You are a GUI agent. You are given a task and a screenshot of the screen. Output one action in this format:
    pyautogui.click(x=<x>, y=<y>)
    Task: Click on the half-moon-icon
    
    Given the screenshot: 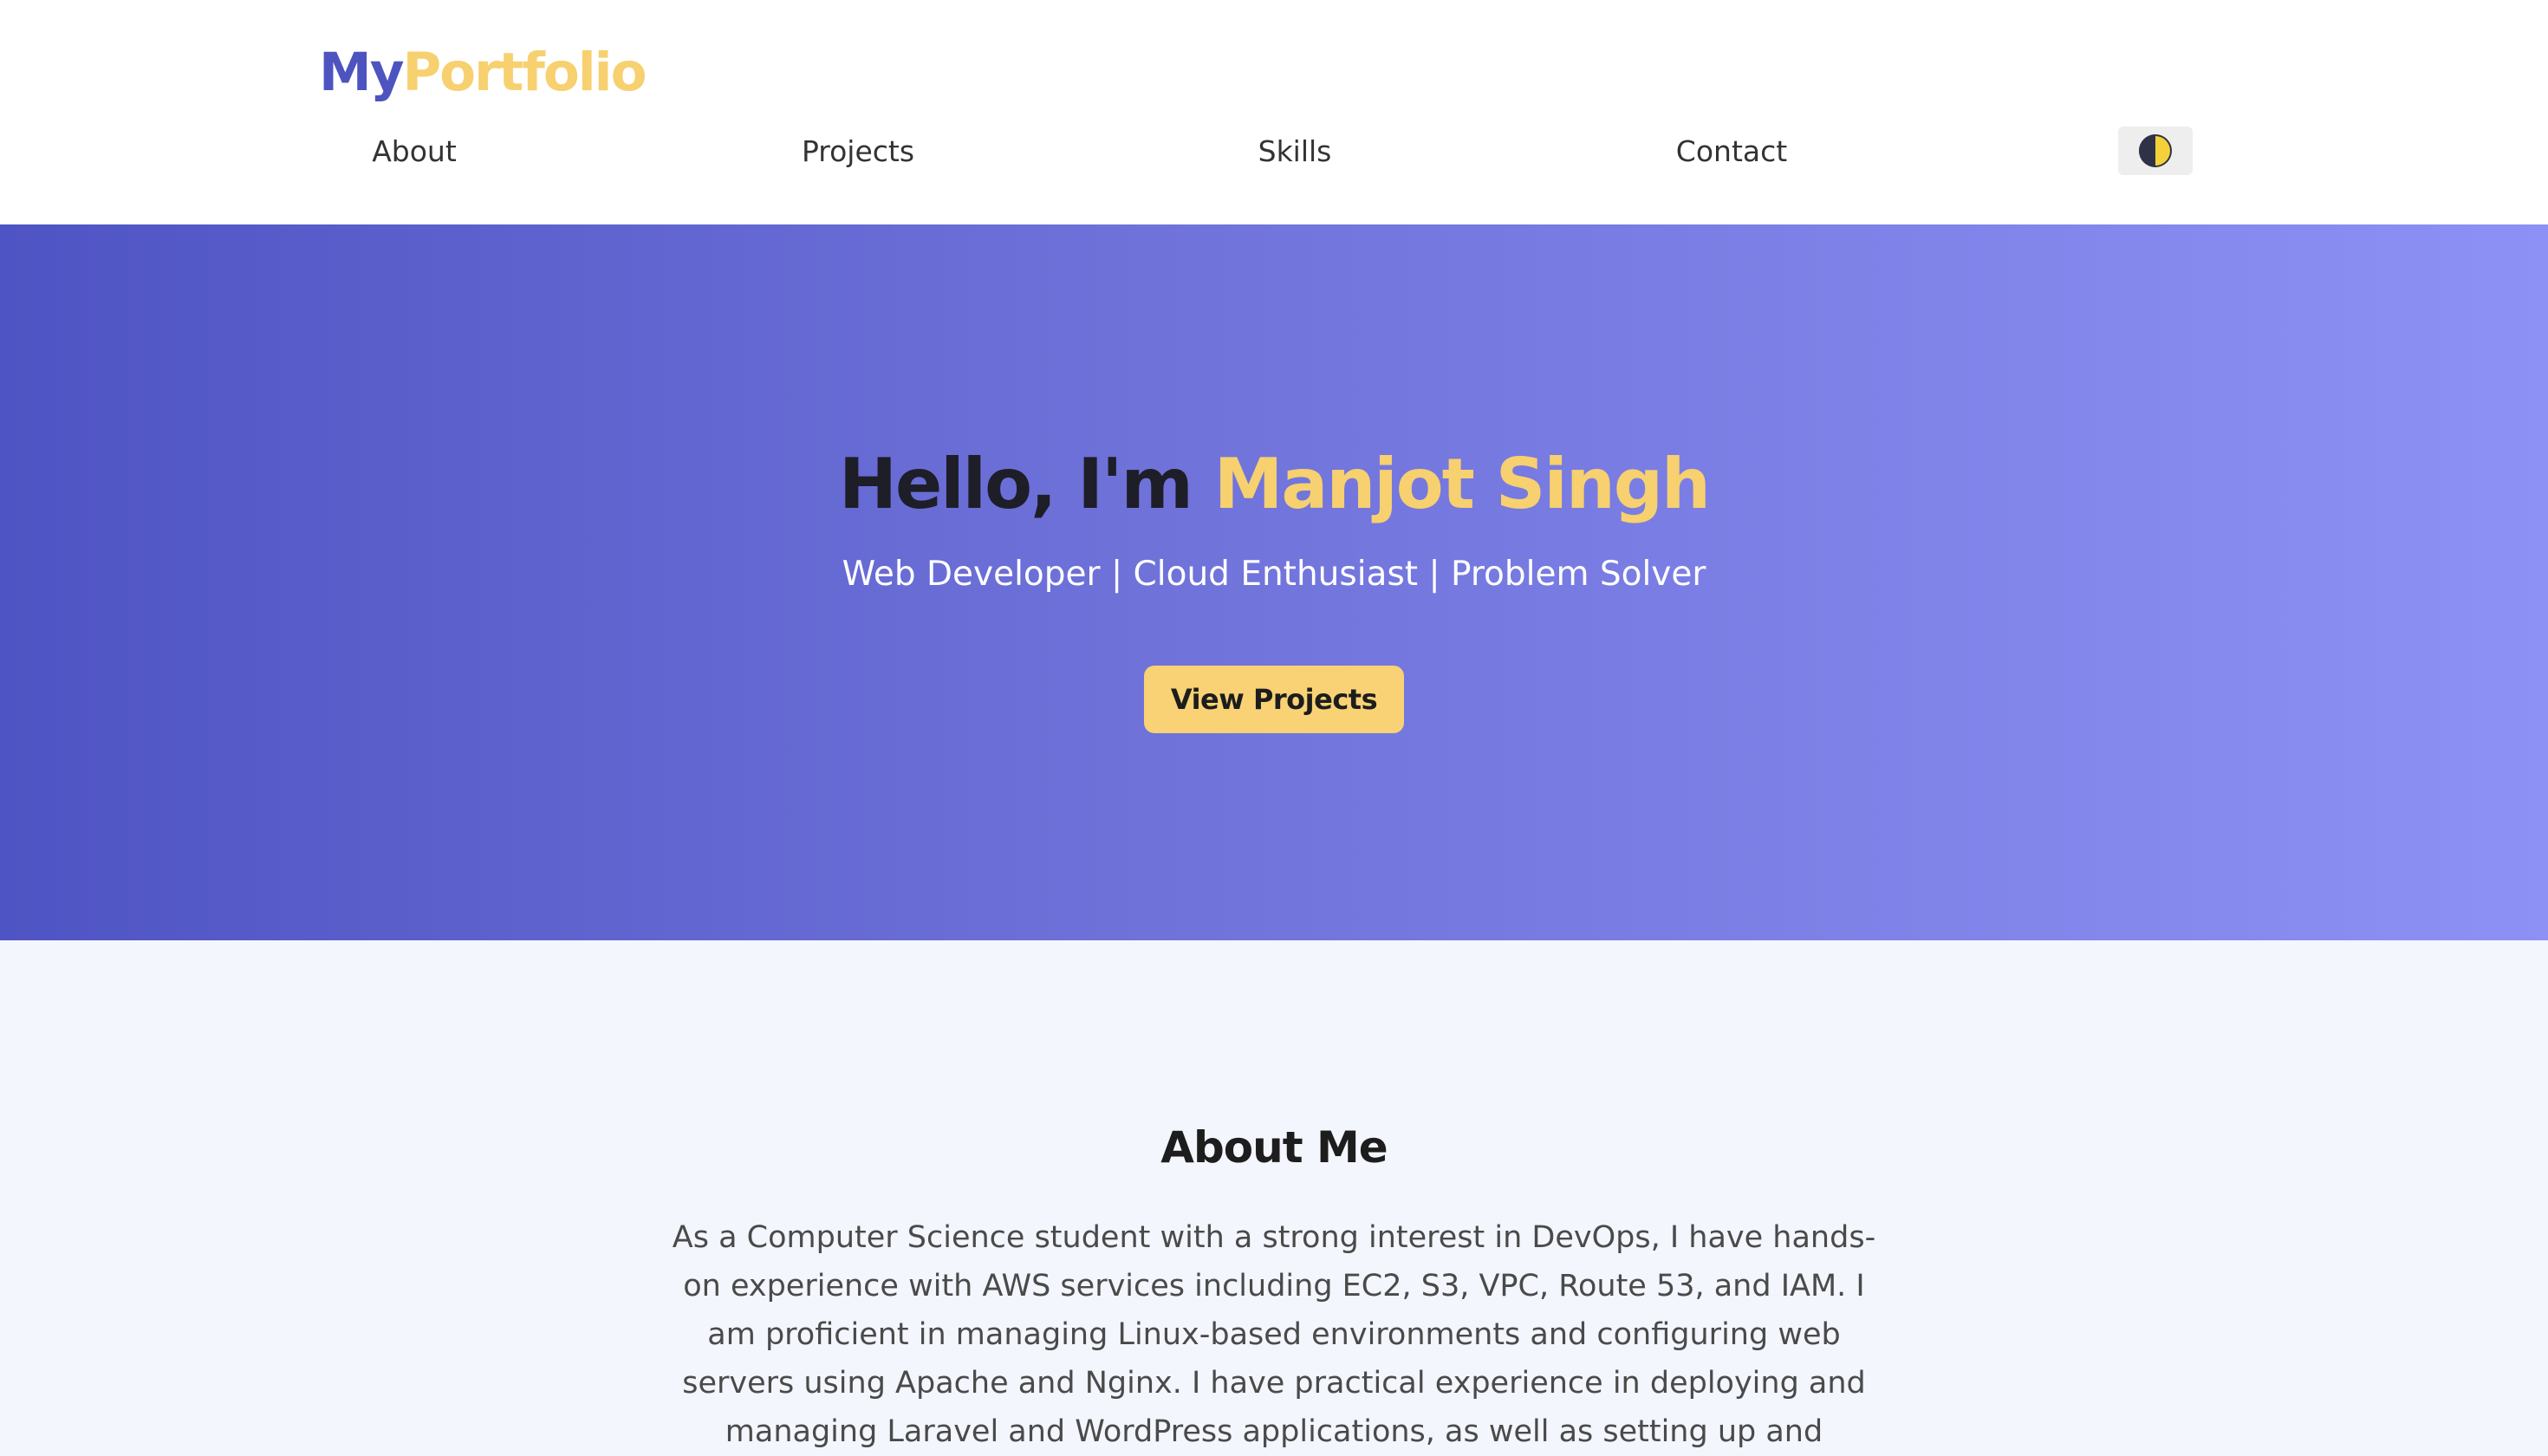 What is the action you would take?
    pyautogui.click(x=2155, y=150)
    